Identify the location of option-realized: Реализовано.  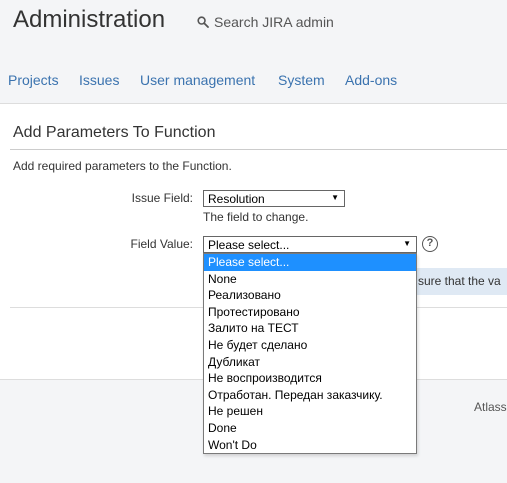
(310, 295).